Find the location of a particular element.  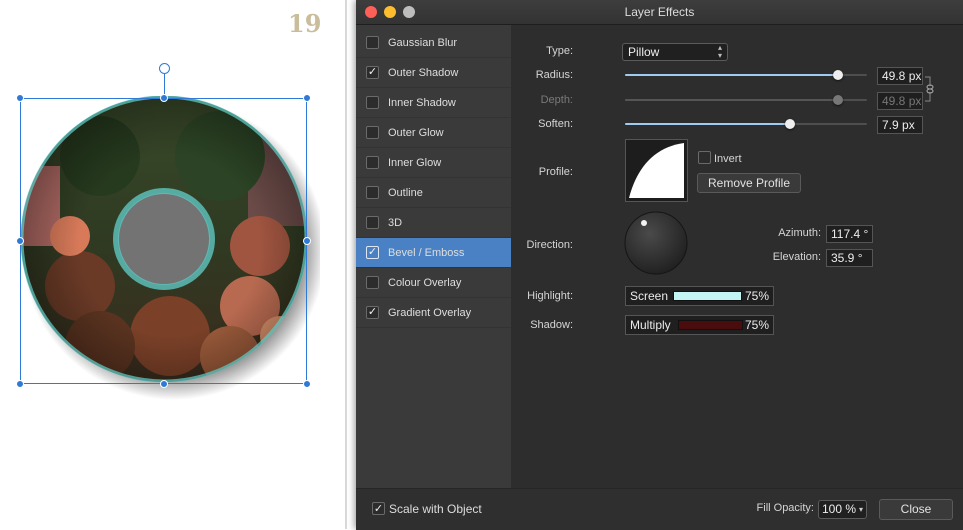

effect-item: Colour Overlay is located at coordinates (433, 283).